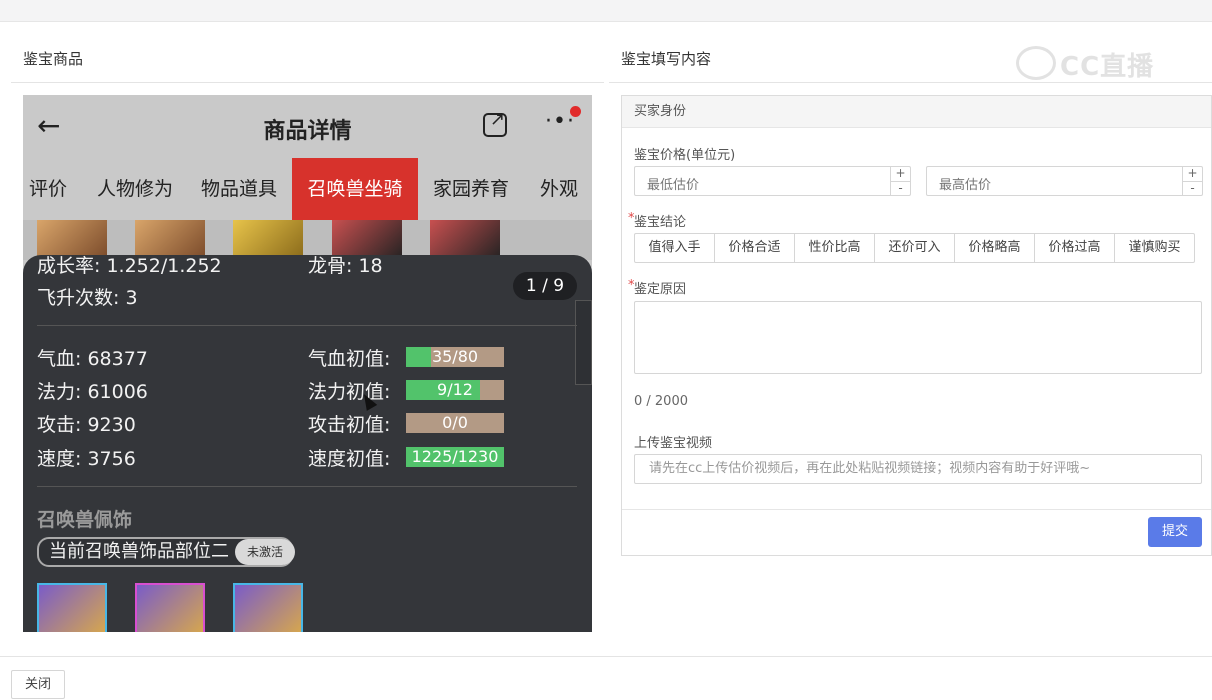 This screenshot has height=700, width=1212. I want to click on max-price-stepper: + -, so click(1192, 181).